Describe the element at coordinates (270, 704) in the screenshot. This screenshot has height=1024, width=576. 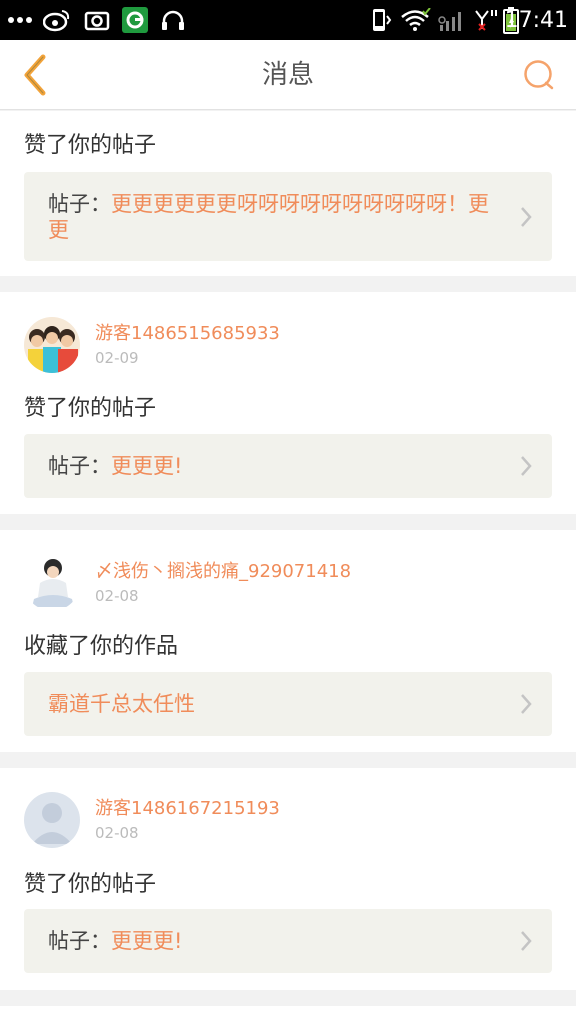
I see `referenced-work-text: 霸道千总太任性` at that location.